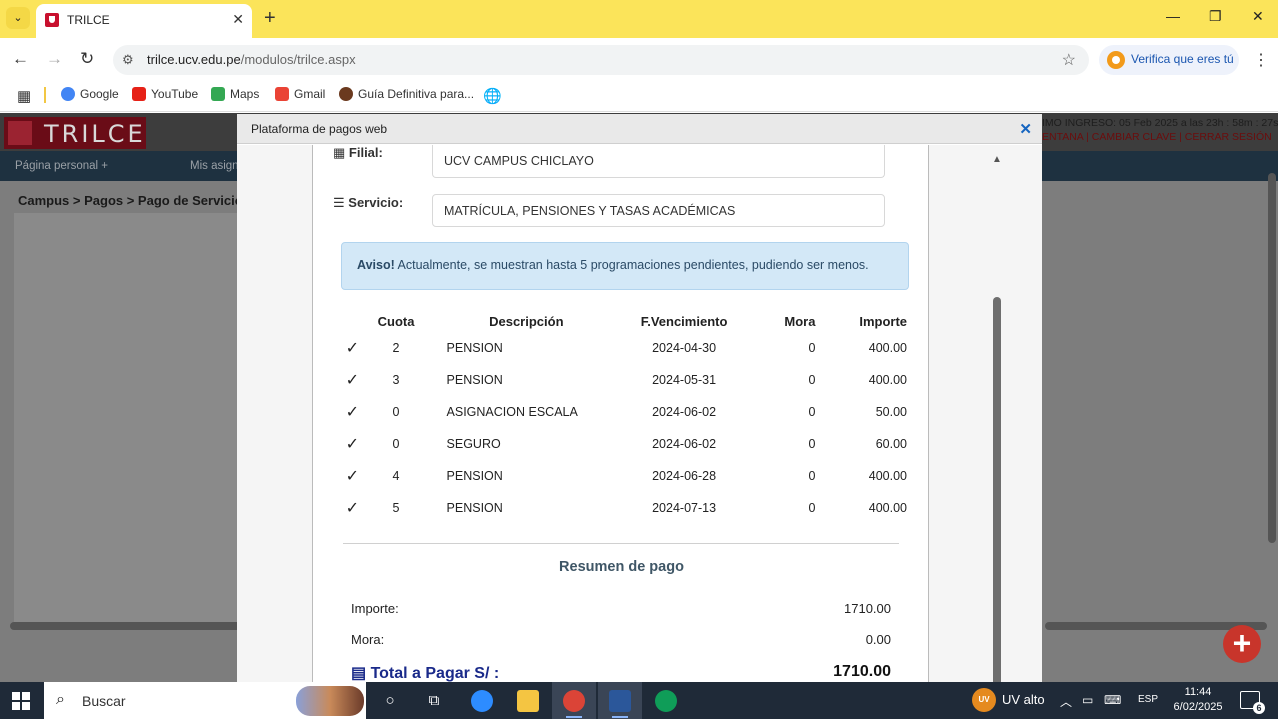 This screenshot has width=1278, height=719. I want to click on cell-cuota: 2, so click(396, 348).